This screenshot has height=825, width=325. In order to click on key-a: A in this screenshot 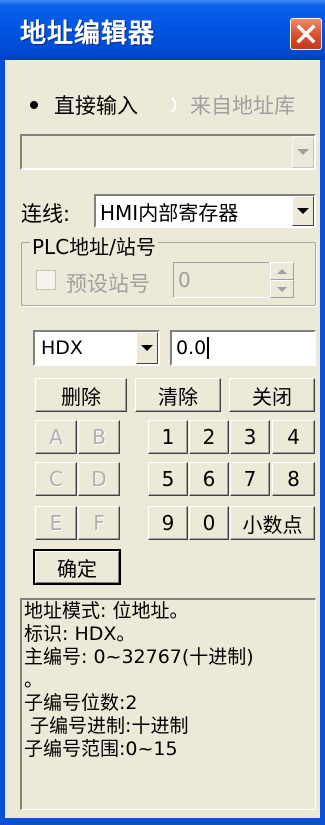, I will do `click(56, 437)`.